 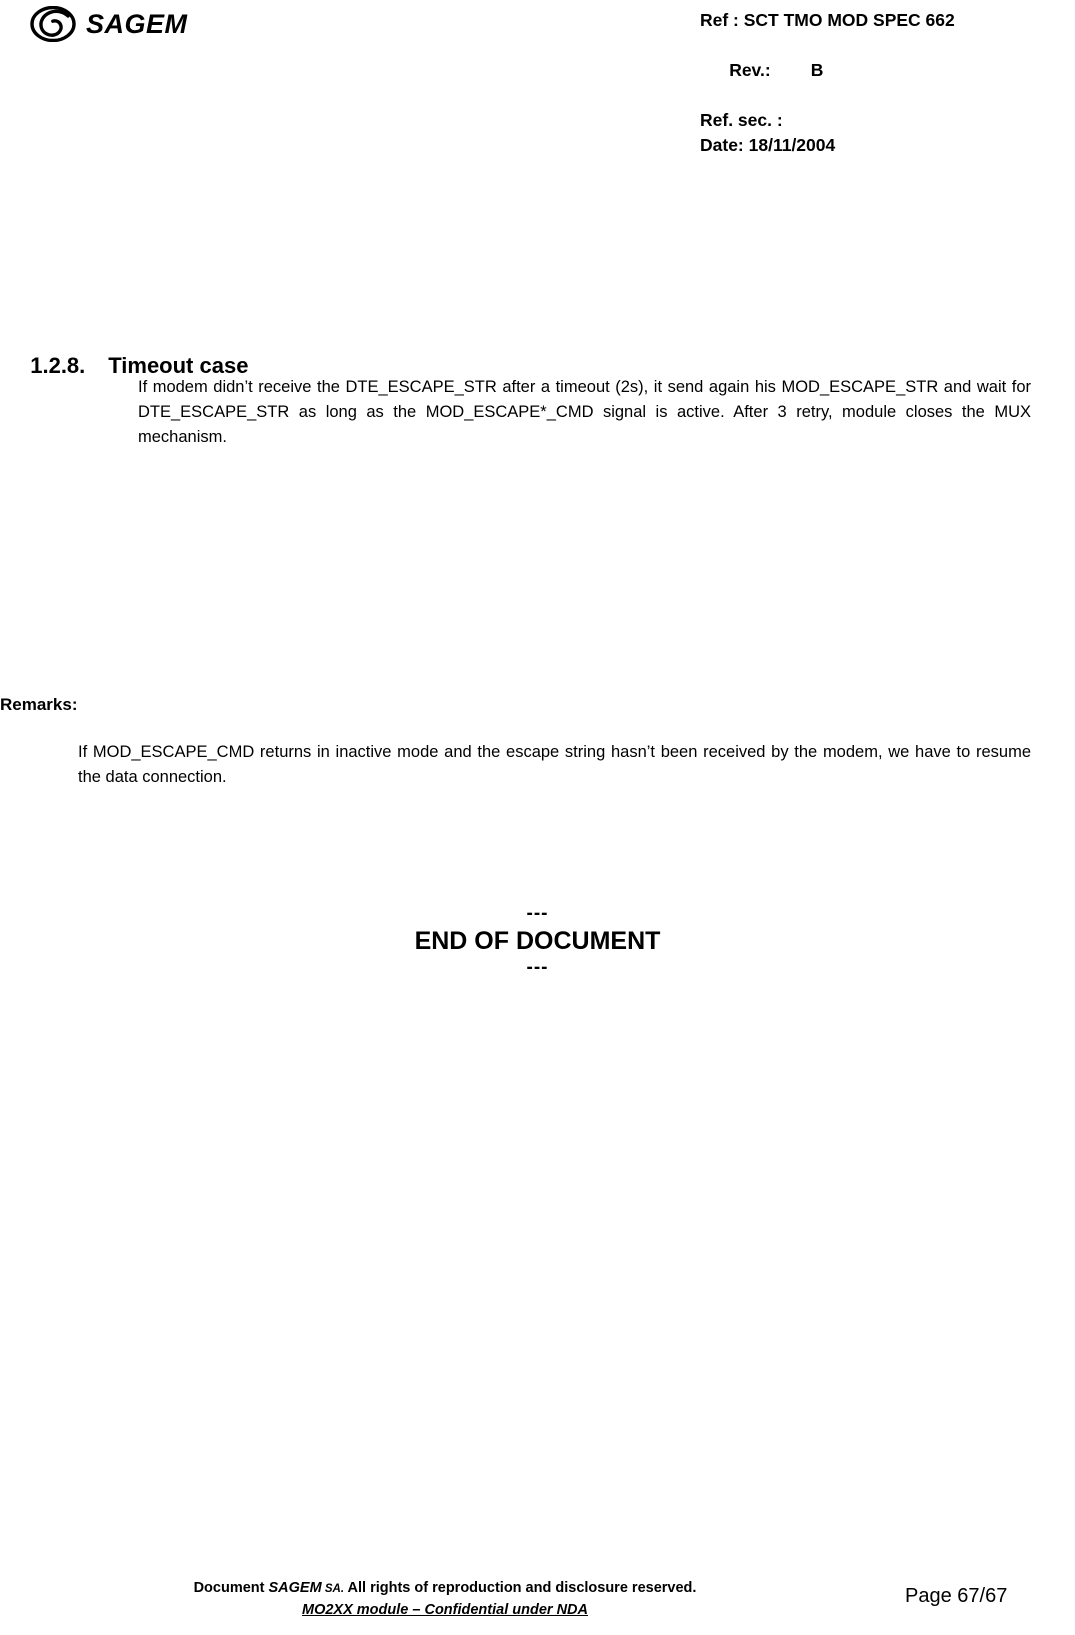 I want to click on header-ref: Ref : SCT TMO MOD SPEC 662, so click(x=827, y=20).